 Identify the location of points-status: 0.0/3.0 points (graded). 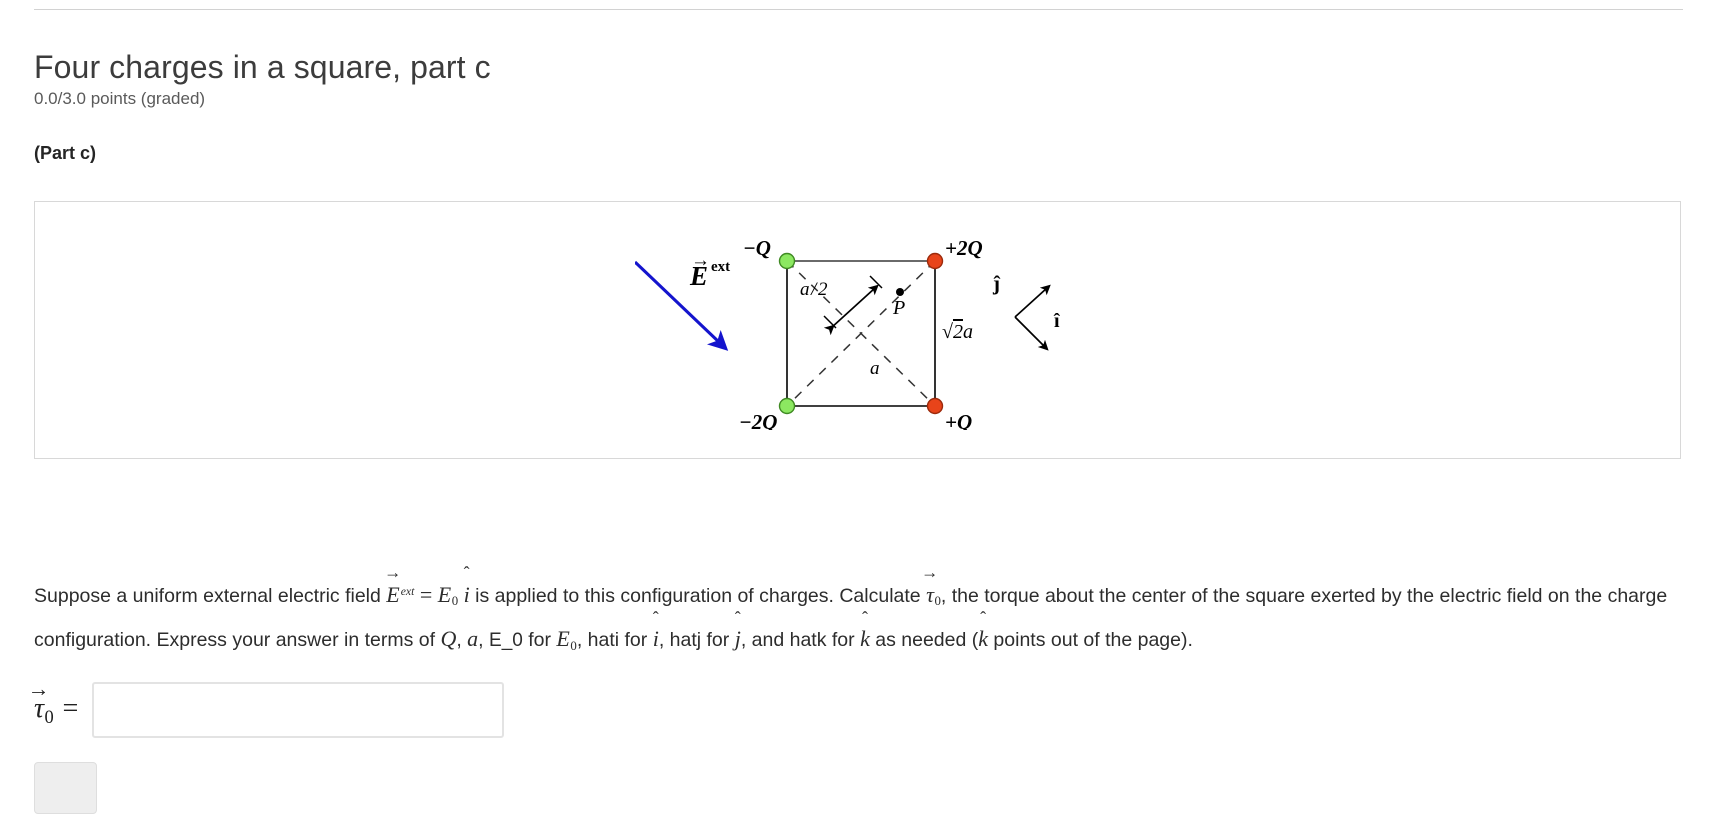
(120, 98).